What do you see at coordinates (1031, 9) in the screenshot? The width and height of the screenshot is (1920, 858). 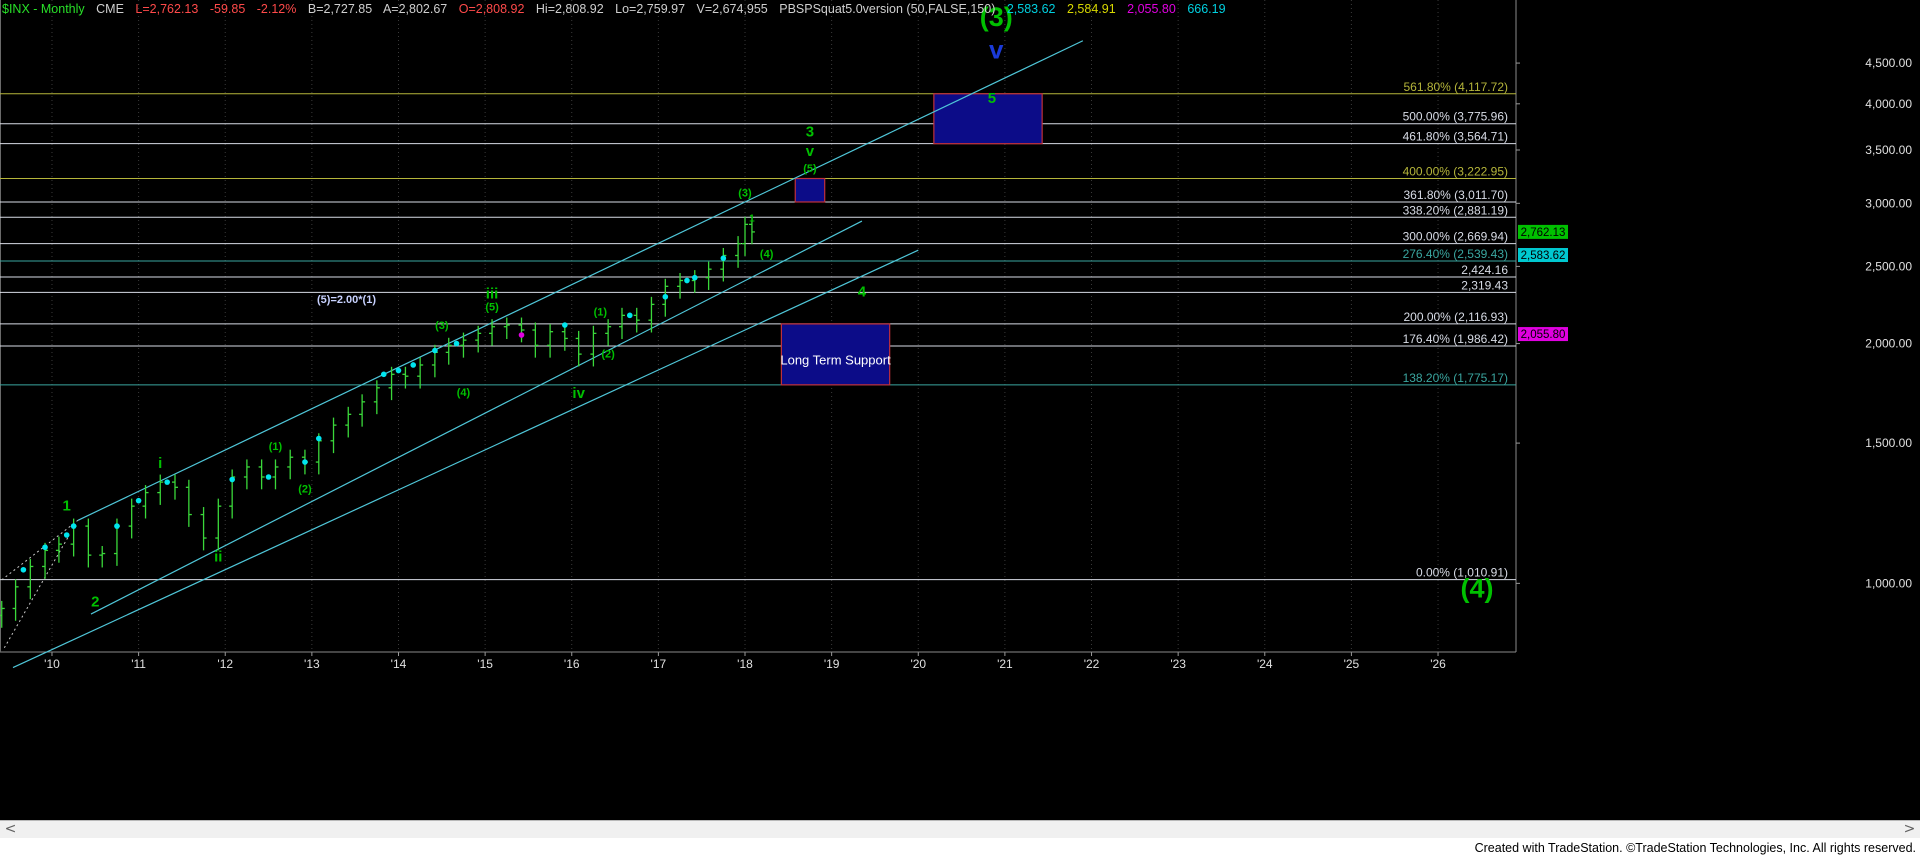 I see `header-ind-v1: 2,583.62` at bounding box center [1031, 9].